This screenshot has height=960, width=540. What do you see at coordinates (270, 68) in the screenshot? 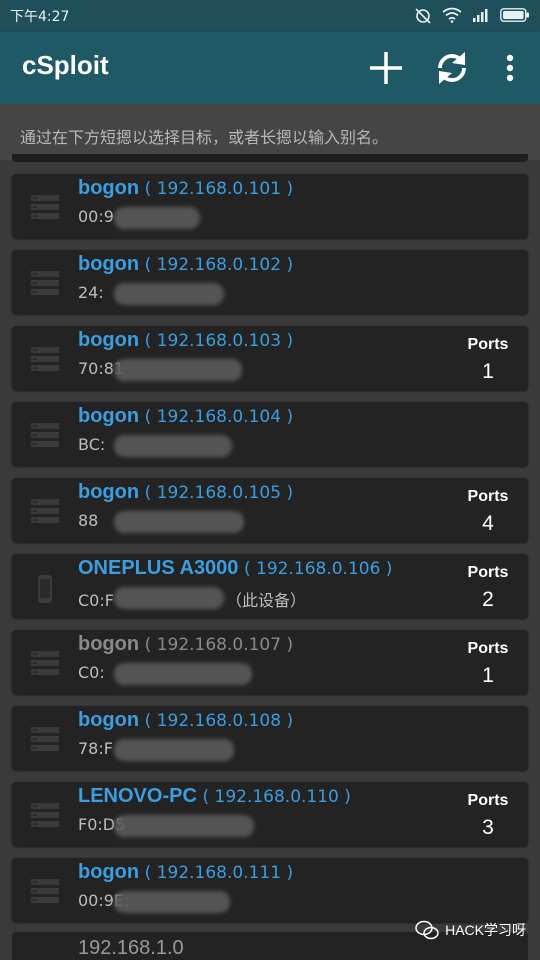
I see `app-bar: cSploit` at bounding box center [270, 68].